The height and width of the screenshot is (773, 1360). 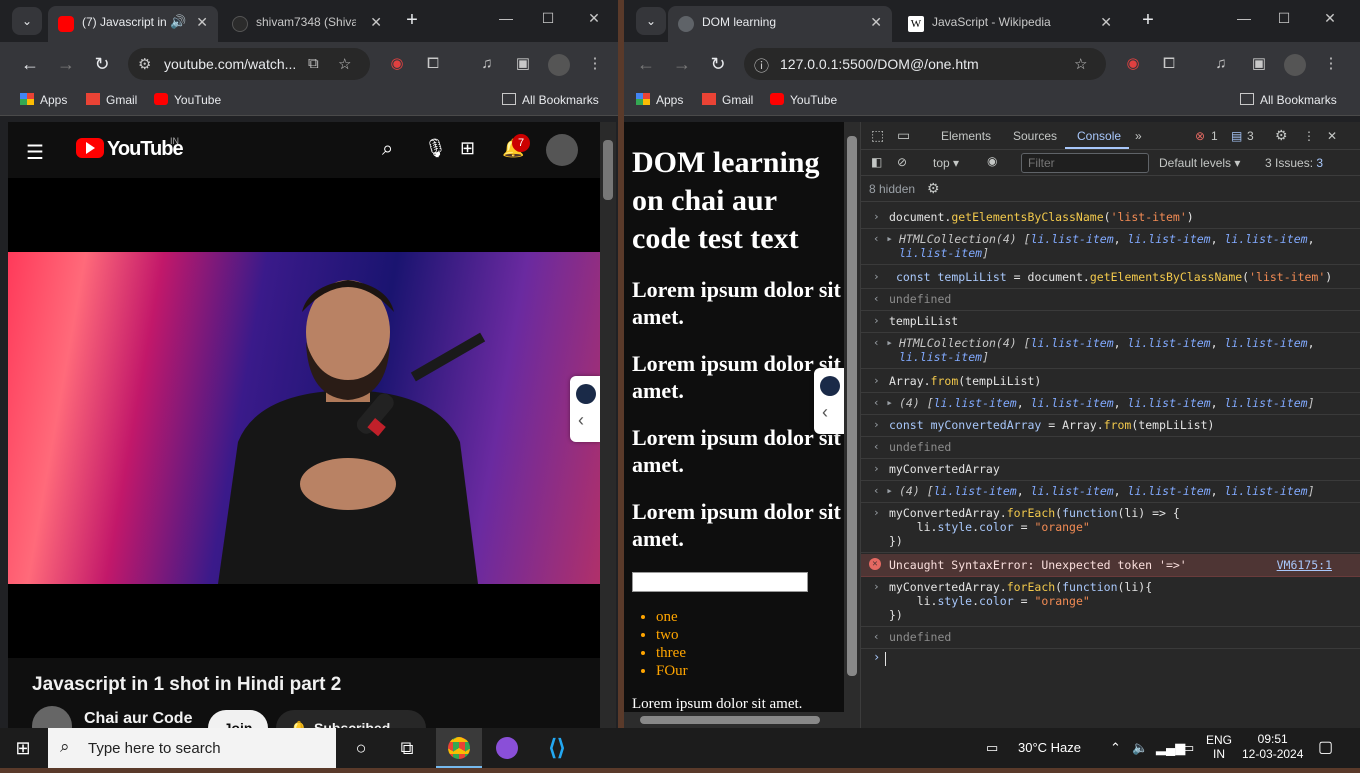 I want to click on more-tabs-icon: », so click(x=1138, y=136).